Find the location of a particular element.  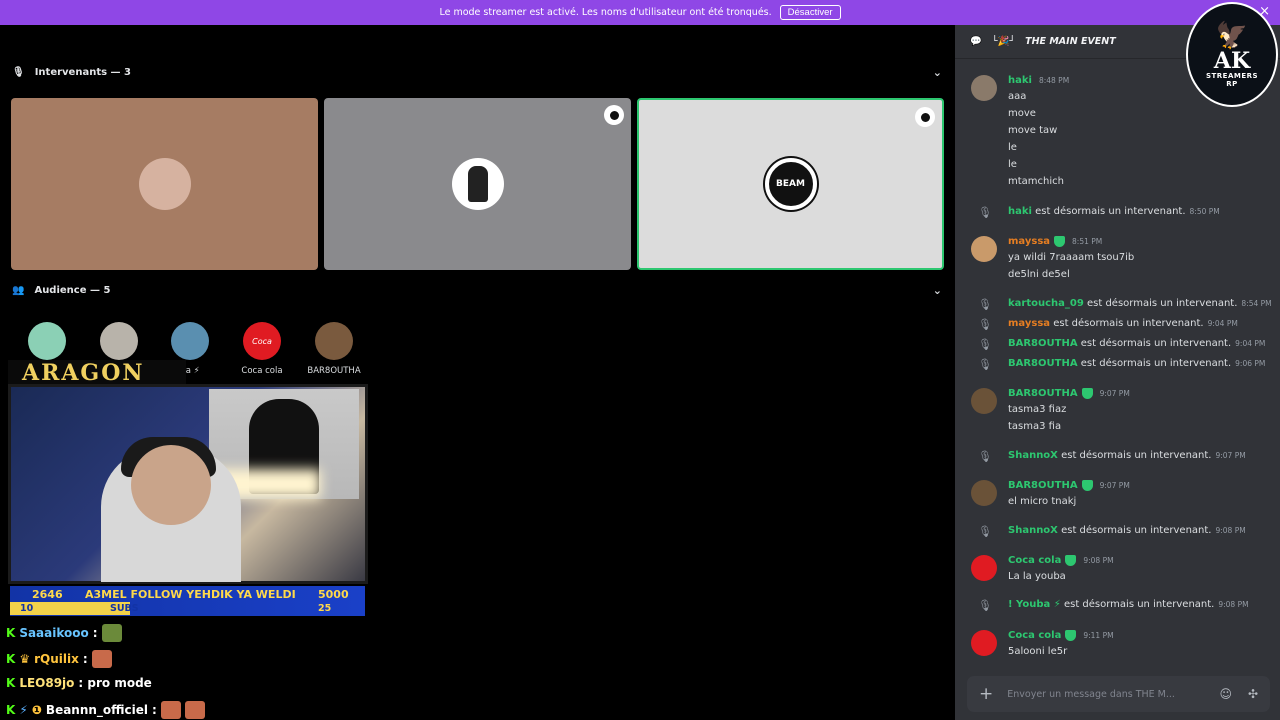

followers-goal: 5000 is located at coordinates (333, 594).